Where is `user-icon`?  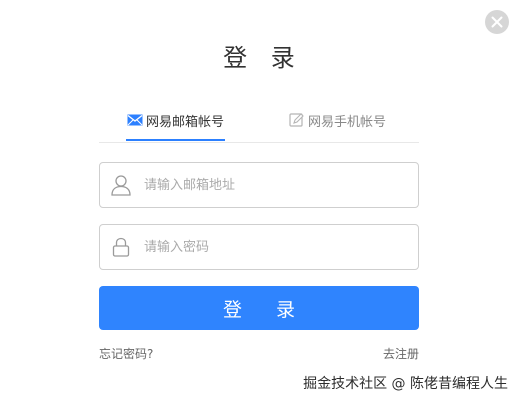
user-icon is located at coordinates (121, 185).